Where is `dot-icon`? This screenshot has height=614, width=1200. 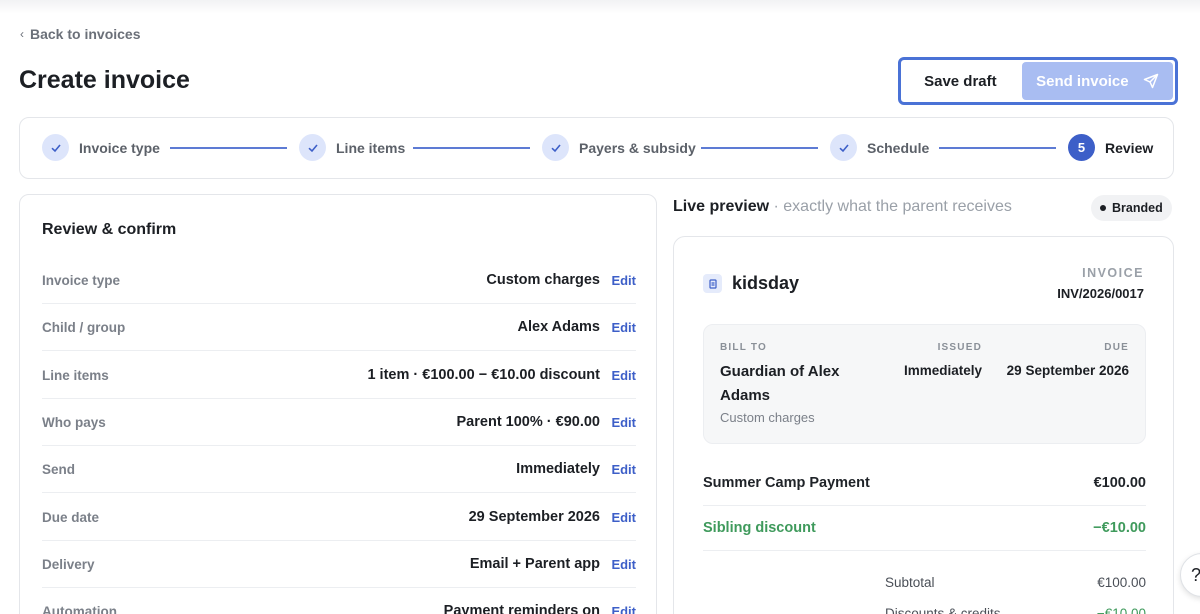 dot-icon is located at coordinates (1103, 208).